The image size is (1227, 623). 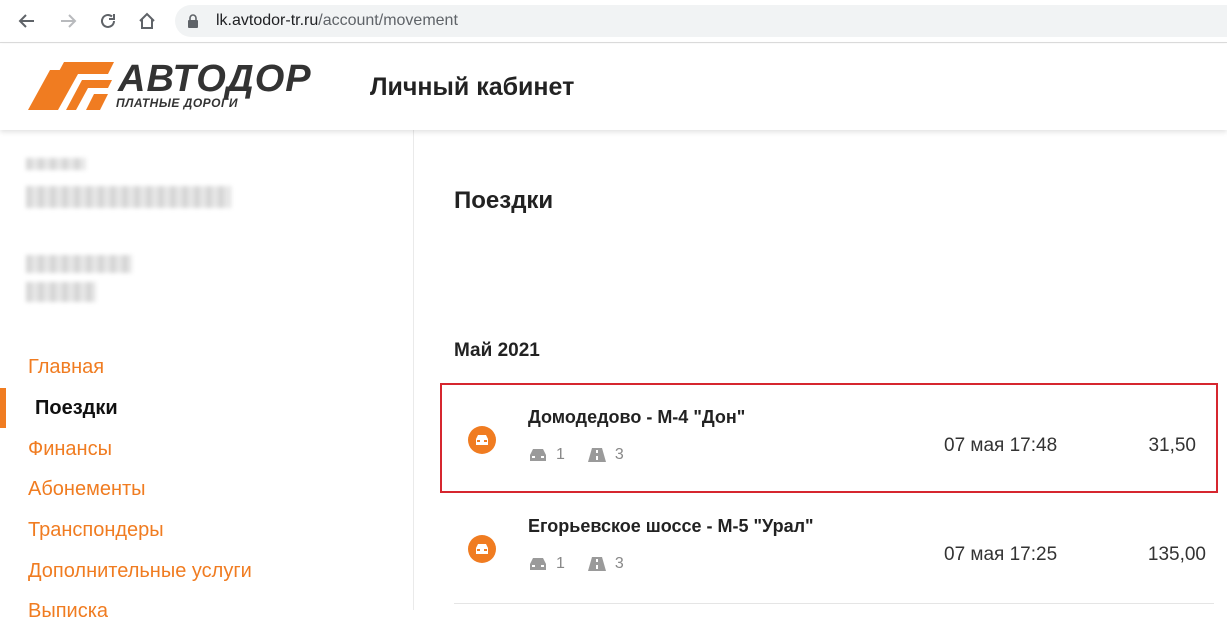 What do you see at coordinates (3, 408) in the screenshot?
I see `active-item-marker` at bounding box center [3, 408].